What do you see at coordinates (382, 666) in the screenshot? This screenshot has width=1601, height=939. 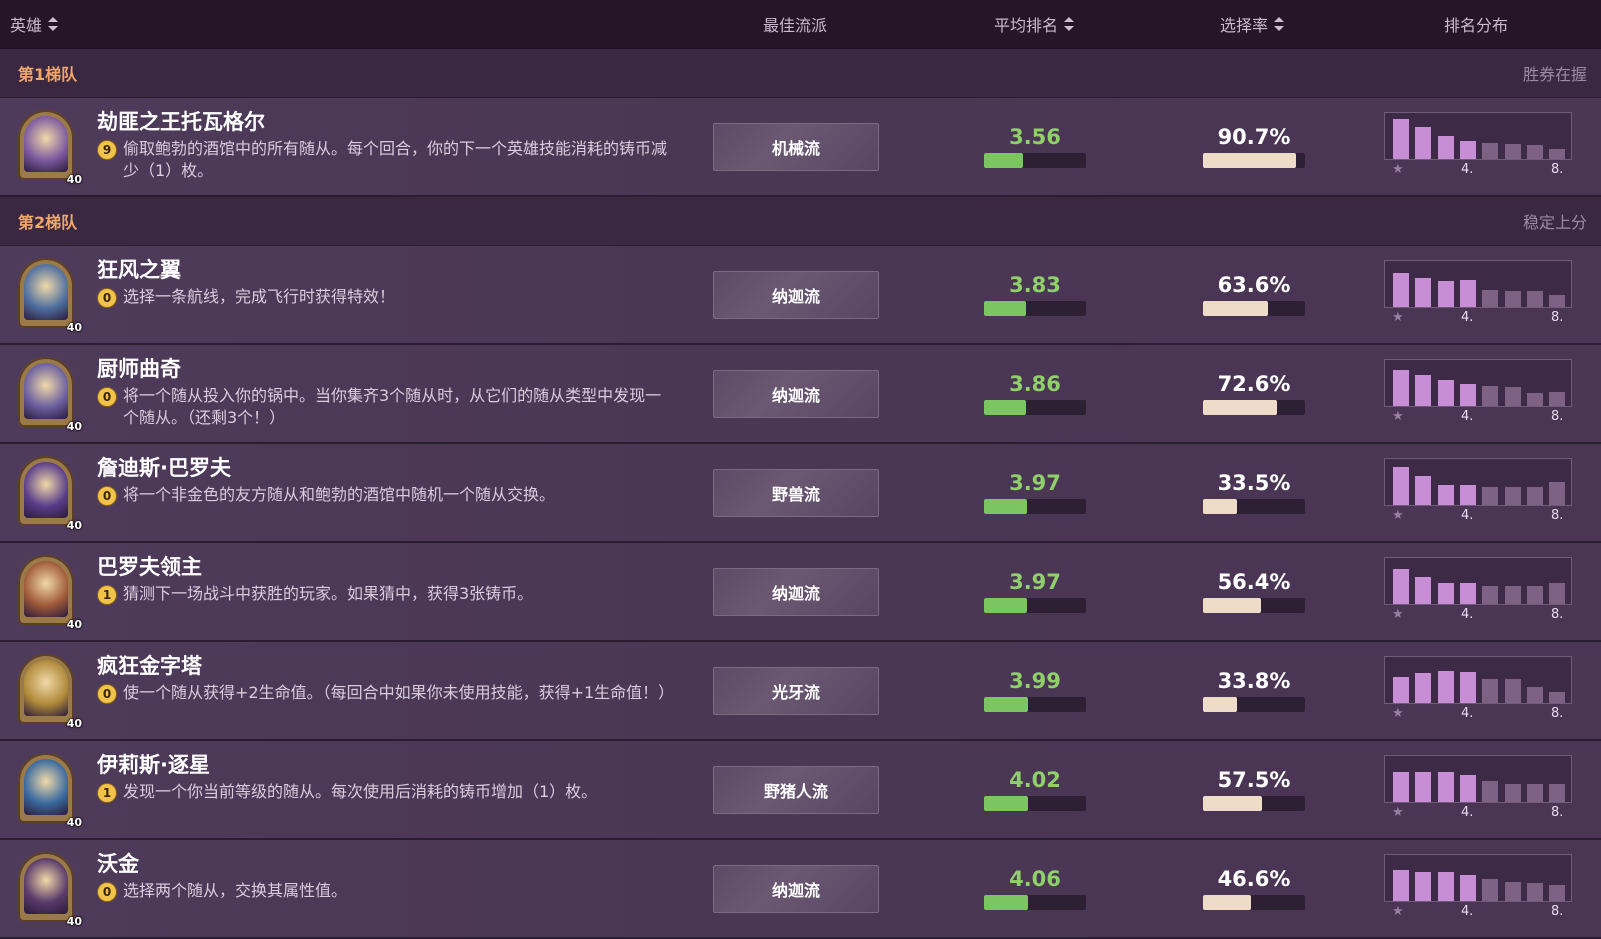 I see `hero-name: 疯狂金字塔` at bounding box center [382, 666].